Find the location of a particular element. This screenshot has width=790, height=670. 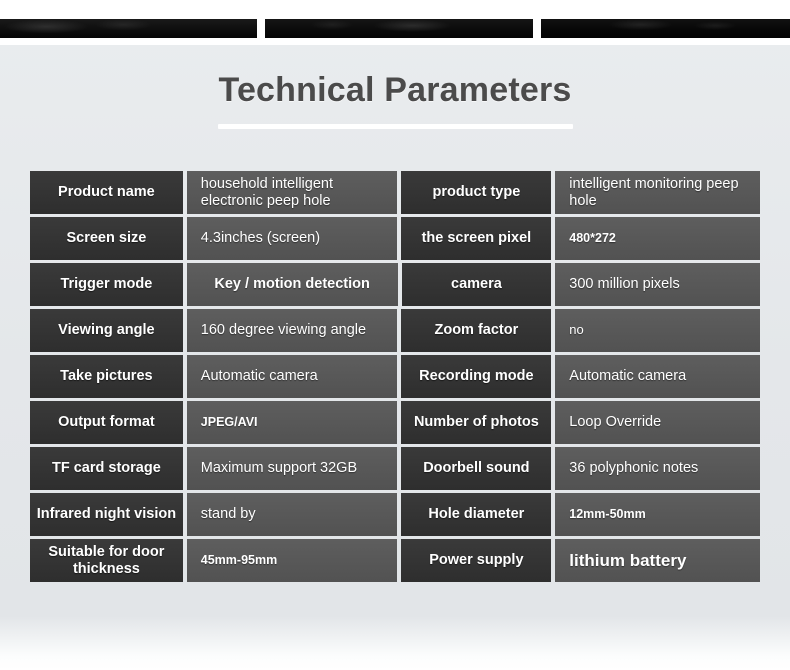

spec-value: intelligent monitoring peep hole is located at coordinates (657, 192).